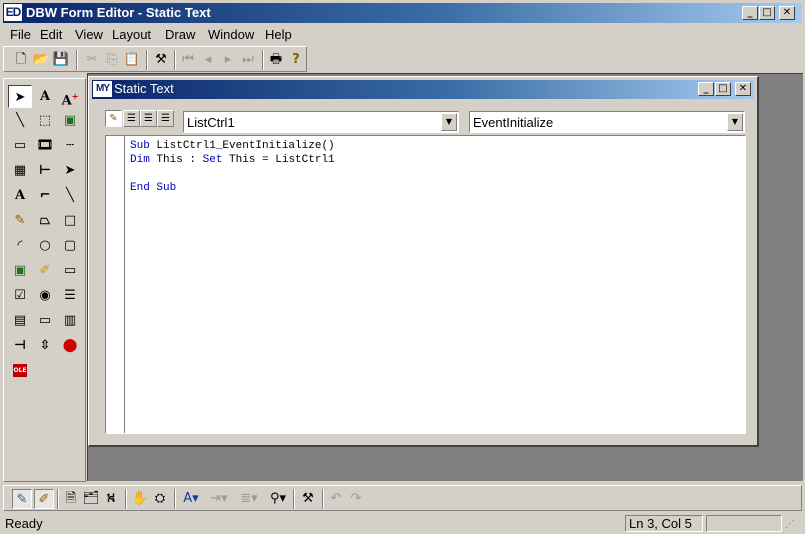 This screenshot has height=534, width=805. Describe the element at coordinates (423, 89) in the screenshot. I see `child-title-bar: MY Static Text _ □ ✕` at that location.